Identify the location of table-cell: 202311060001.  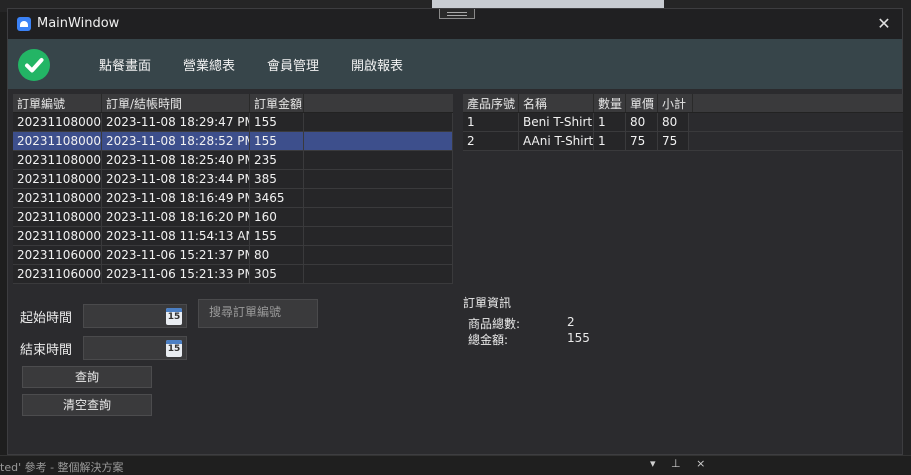
(57, 255).